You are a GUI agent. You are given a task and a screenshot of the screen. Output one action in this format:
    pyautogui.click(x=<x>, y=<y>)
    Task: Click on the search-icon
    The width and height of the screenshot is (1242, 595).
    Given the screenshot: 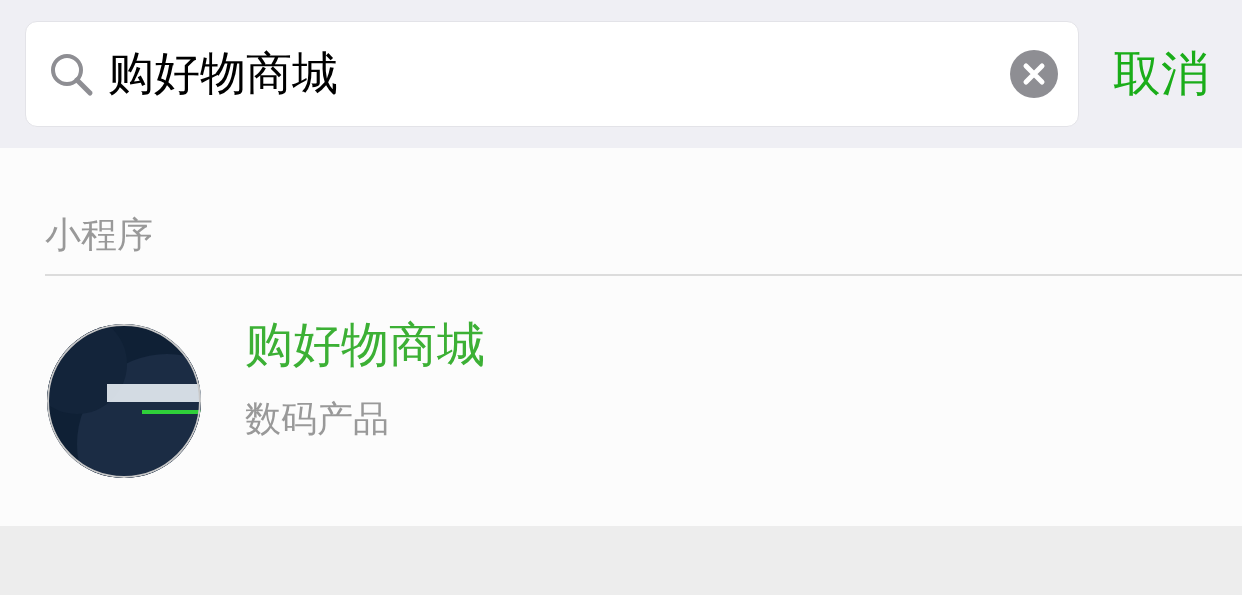 What is the action you would take?
    pyautogui.click(x=71, y=74)
    